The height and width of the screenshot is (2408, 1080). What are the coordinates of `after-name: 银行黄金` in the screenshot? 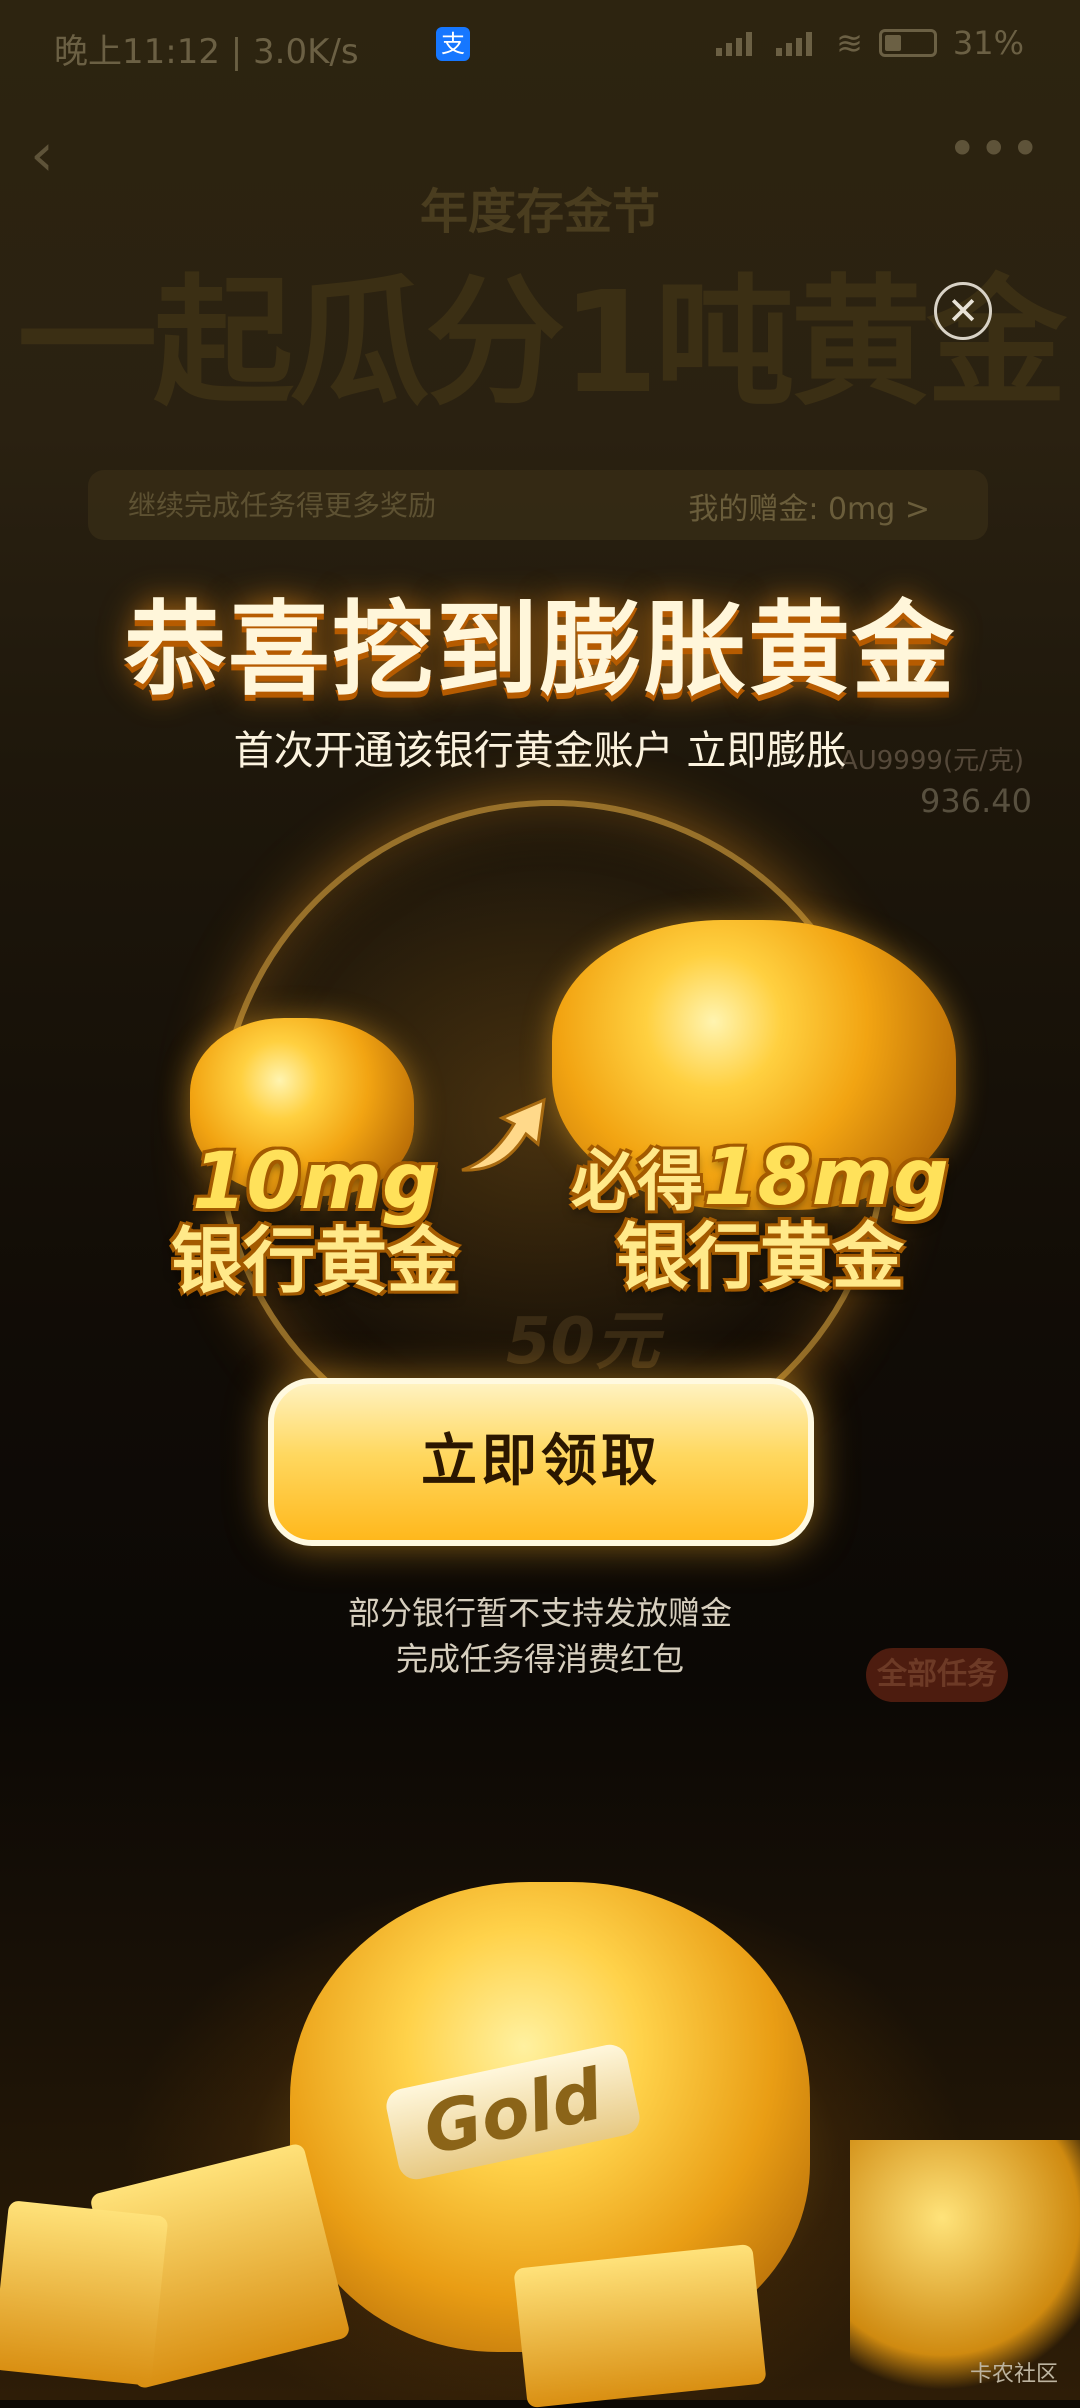 It's located at (759, 1256).